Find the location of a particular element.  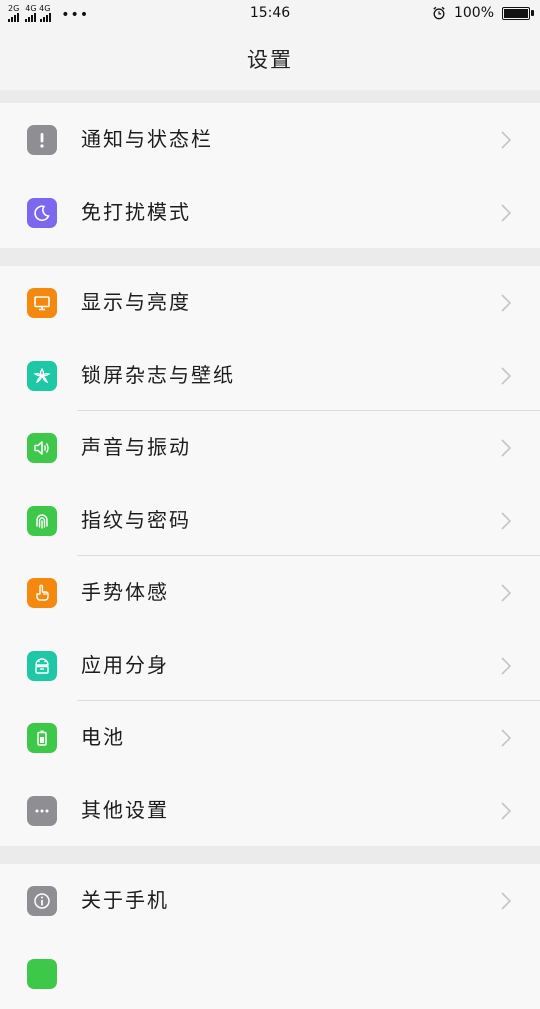

page-title: 设置 is located at coordinates (270, 59).